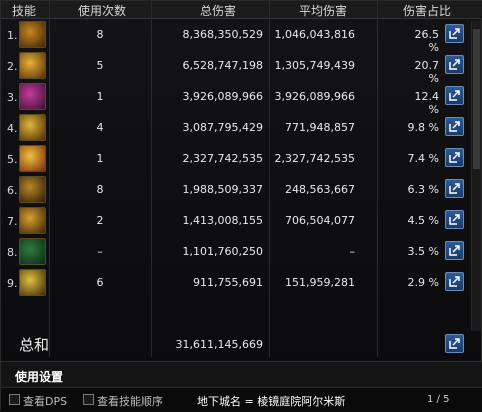  What do you see at coordinates (438, 399) in the screenshot?
I see `page-indicator: 1 / 5` at bounding box center [438, 399].